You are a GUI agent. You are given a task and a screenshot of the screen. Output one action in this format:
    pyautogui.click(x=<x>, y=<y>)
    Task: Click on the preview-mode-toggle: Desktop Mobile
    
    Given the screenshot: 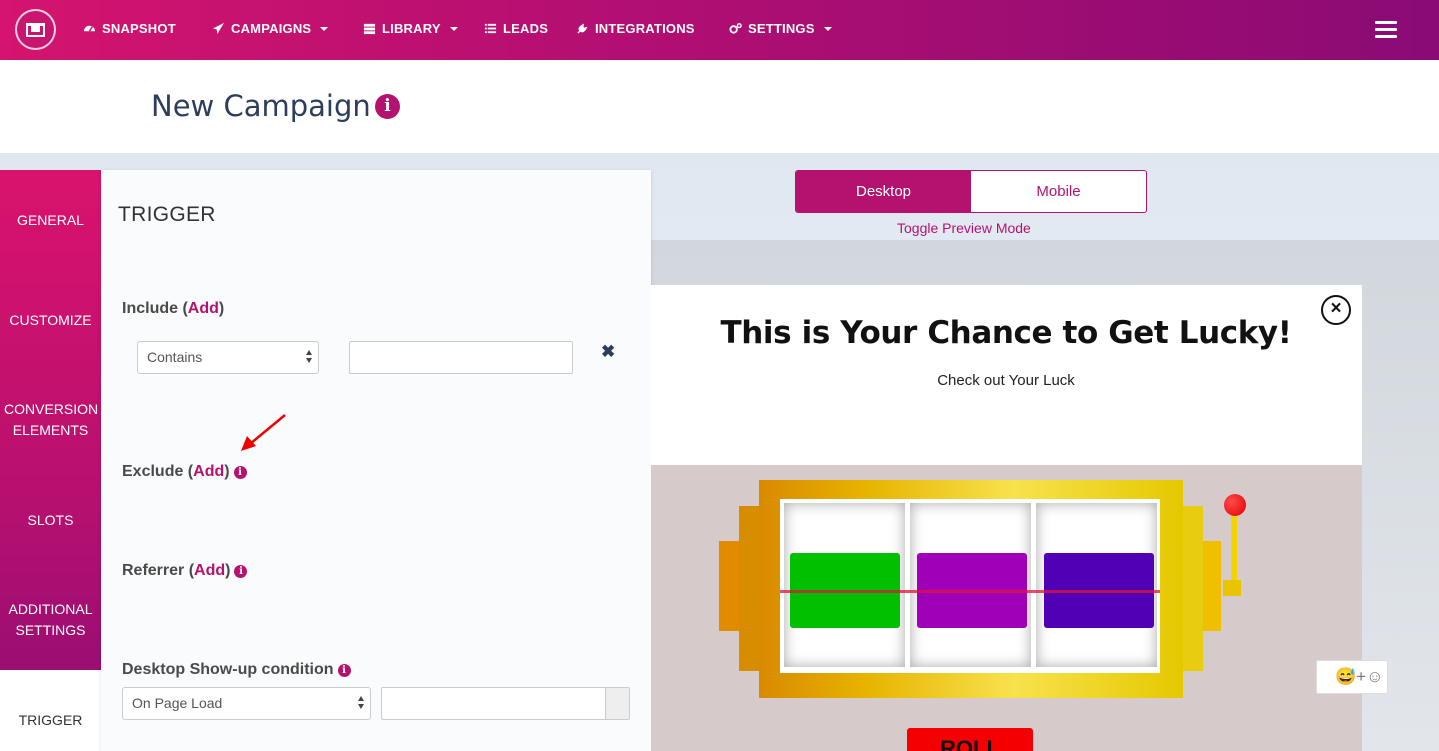 What is the action you would take?
    pyautogui.click(x=971, y=191)
    